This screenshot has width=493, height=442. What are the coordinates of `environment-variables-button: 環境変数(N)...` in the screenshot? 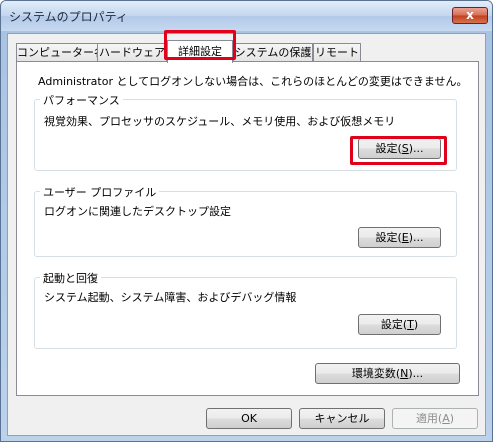 It's located at (387, 373).